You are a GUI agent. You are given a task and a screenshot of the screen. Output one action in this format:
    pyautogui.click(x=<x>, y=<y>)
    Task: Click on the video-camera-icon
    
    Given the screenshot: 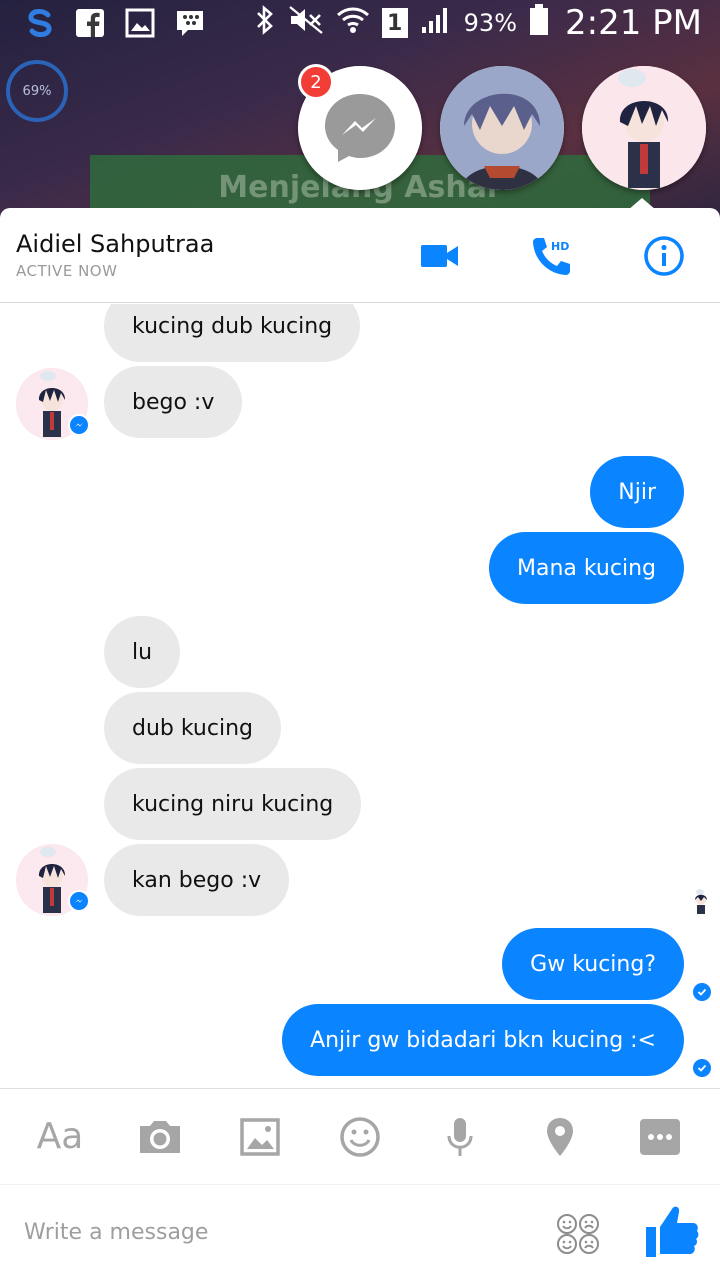 What is the action you would take?
    pyautogui.click(x=439, y=256)
    